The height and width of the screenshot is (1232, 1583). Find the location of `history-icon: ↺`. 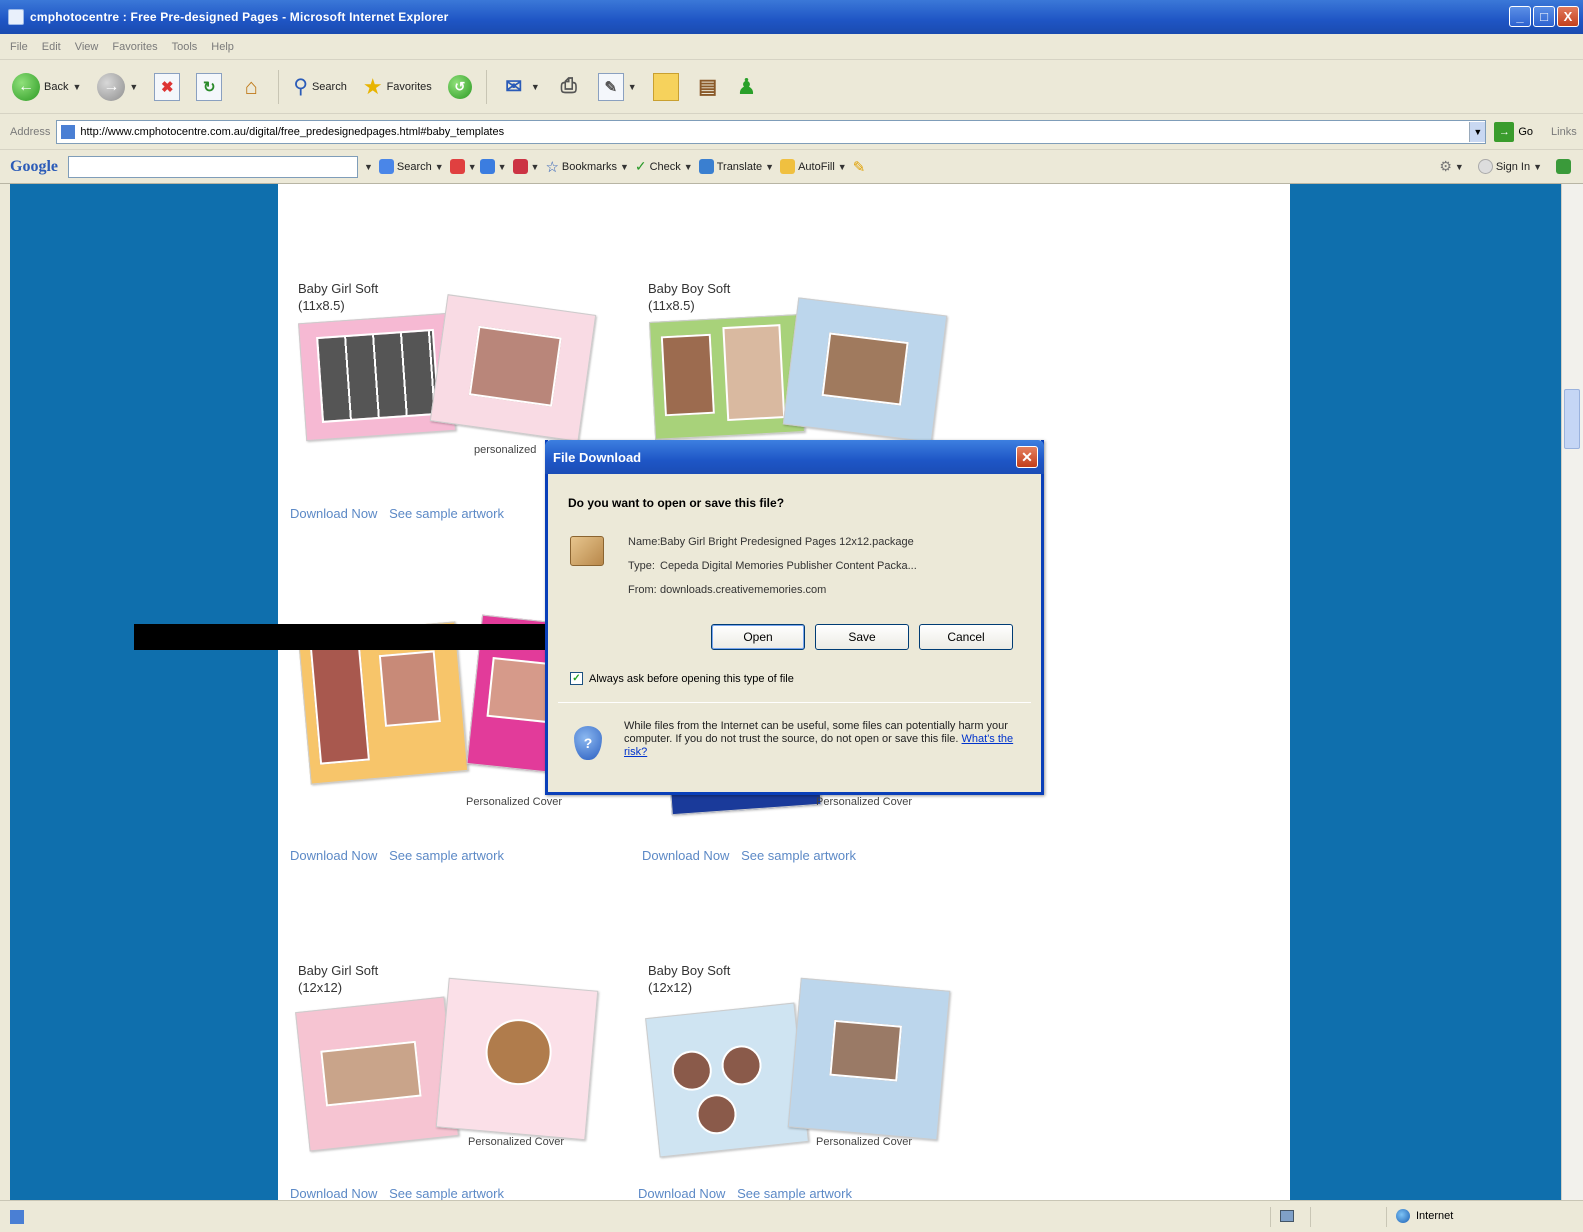

history-icon: ↺ is located at coordinates (459, 86).